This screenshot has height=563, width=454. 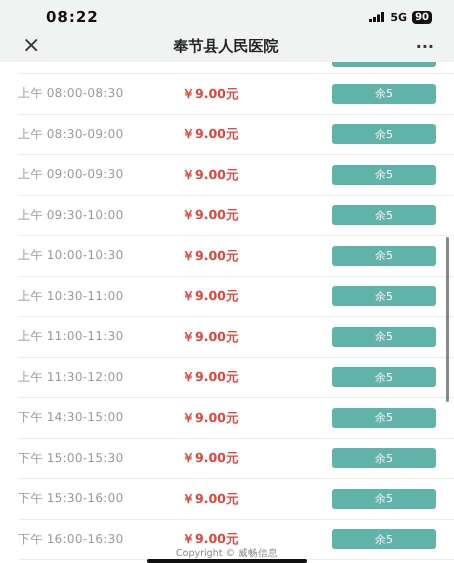 What do you see at coordinates (71, 134) in the screenshot?
I see `slot-time: 上午 08:30-09:00` at bounding box center [71, 134].